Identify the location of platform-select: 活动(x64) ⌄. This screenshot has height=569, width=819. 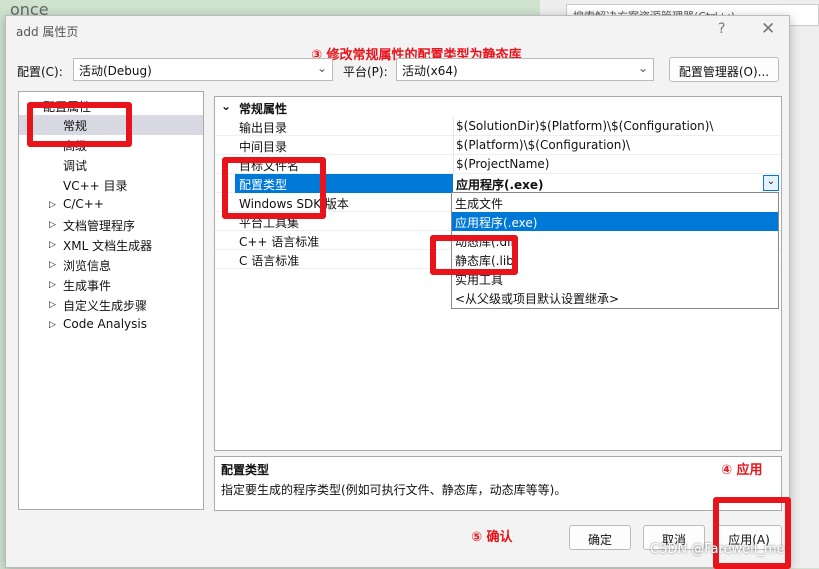
(525, 69).